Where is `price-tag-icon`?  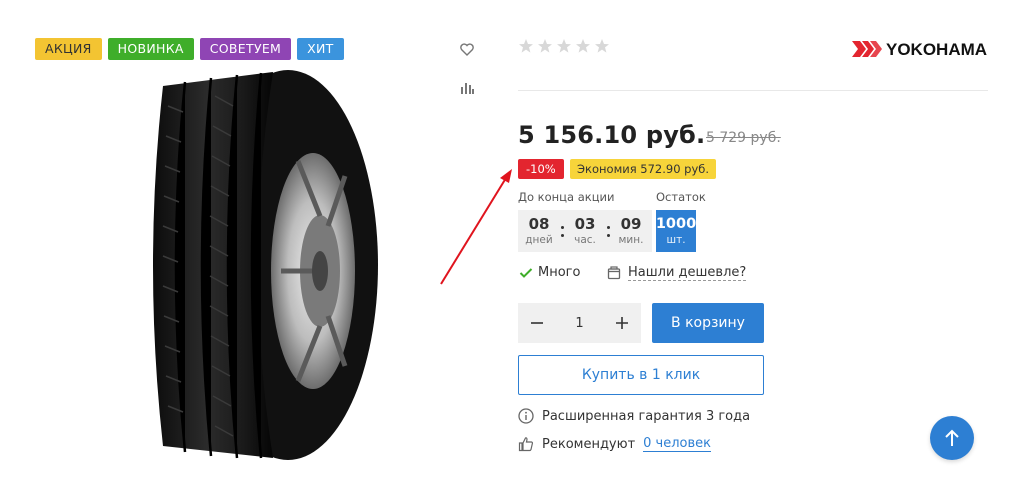 price-tag-icon is located at coordinates (614, 273).